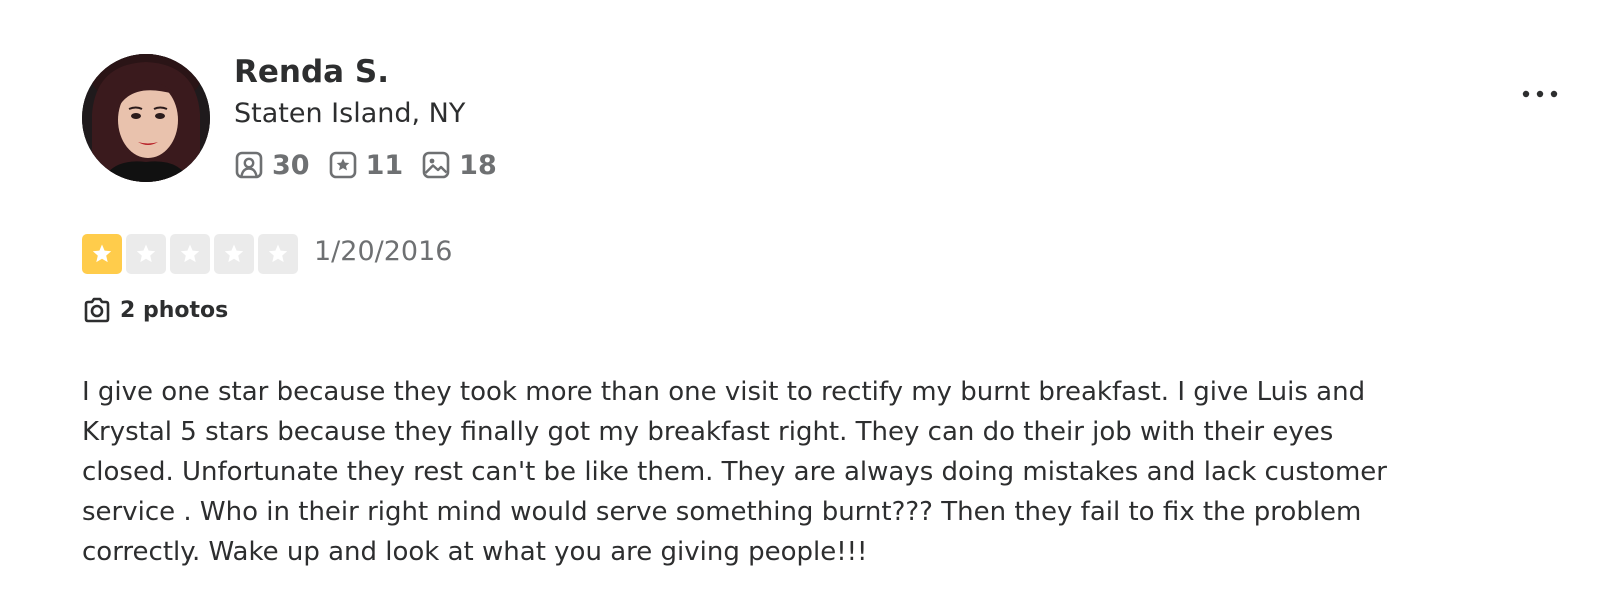 The image size is (1620, 606). What do you see at coordinates (384, 165) in the screenshot?
I see `reviews-count: 11` at bounding box center [384, 165].